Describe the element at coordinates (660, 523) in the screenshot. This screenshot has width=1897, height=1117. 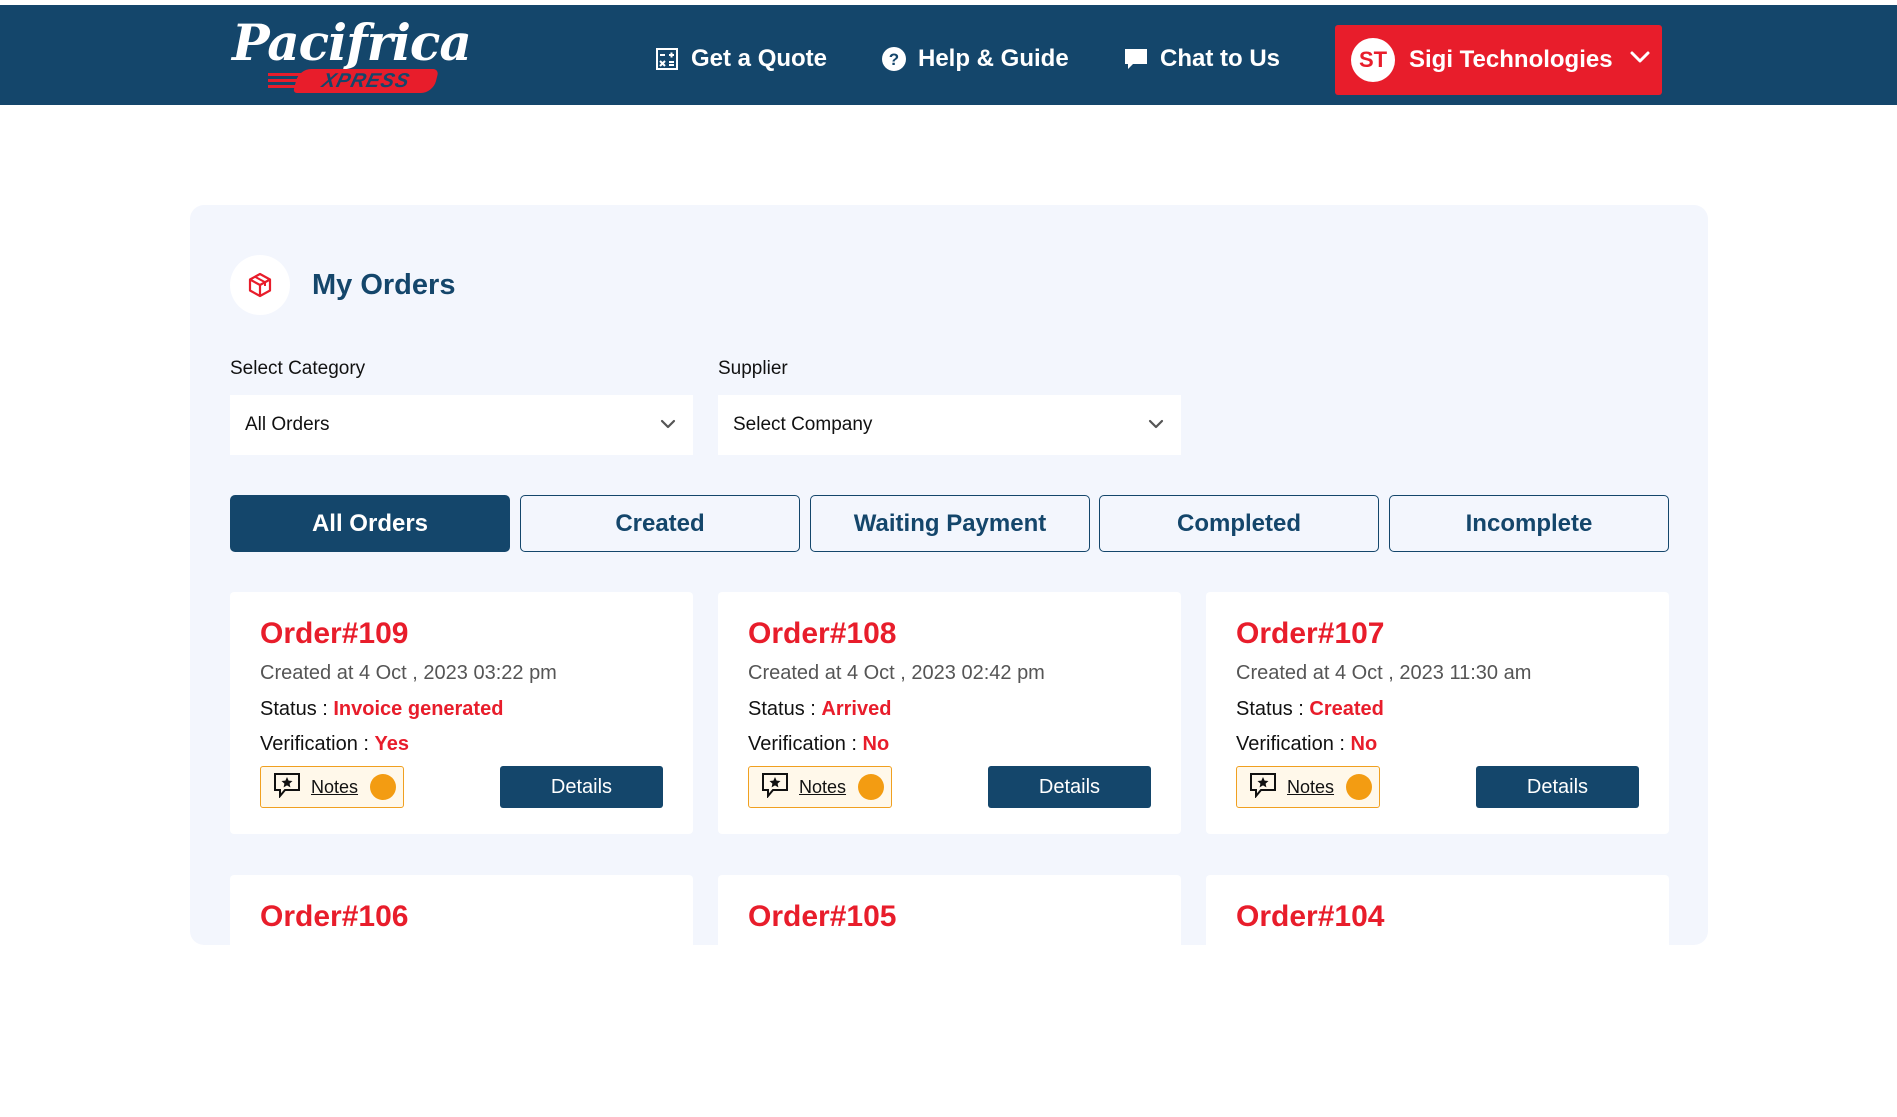
I see `tab-created: Created` at that location.